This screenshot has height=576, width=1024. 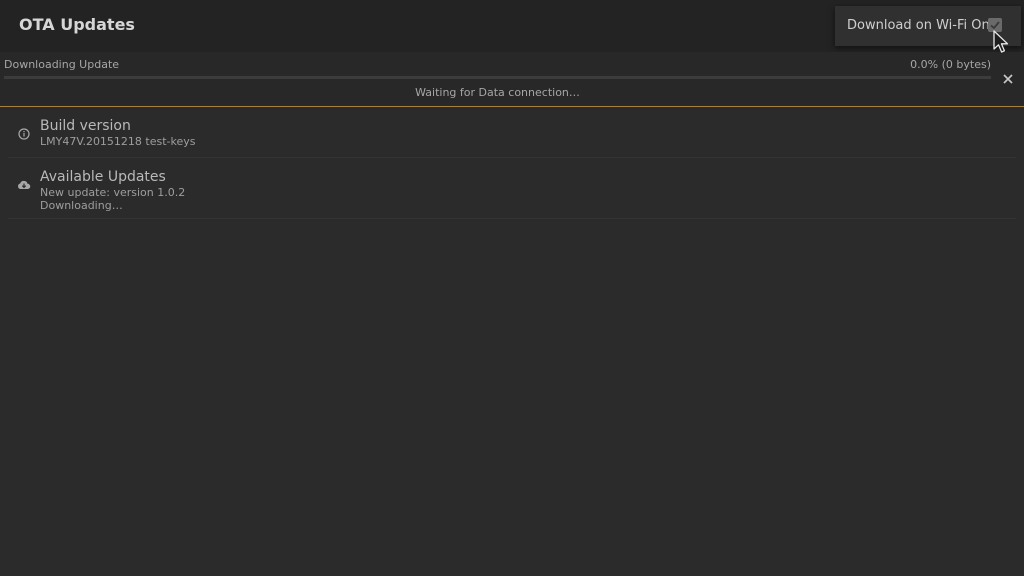 I want to click on download-label: Downloading Update, so click(x=62, y=64).